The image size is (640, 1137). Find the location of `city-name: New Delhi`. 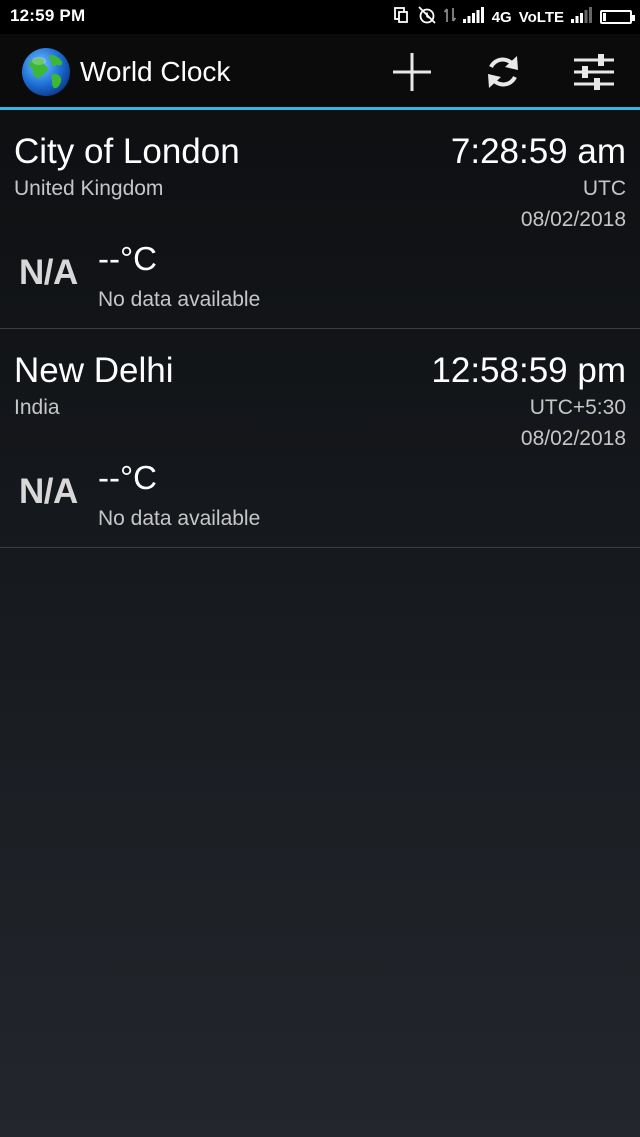

city-name: New Delhi is located at coordinates (94, 370).